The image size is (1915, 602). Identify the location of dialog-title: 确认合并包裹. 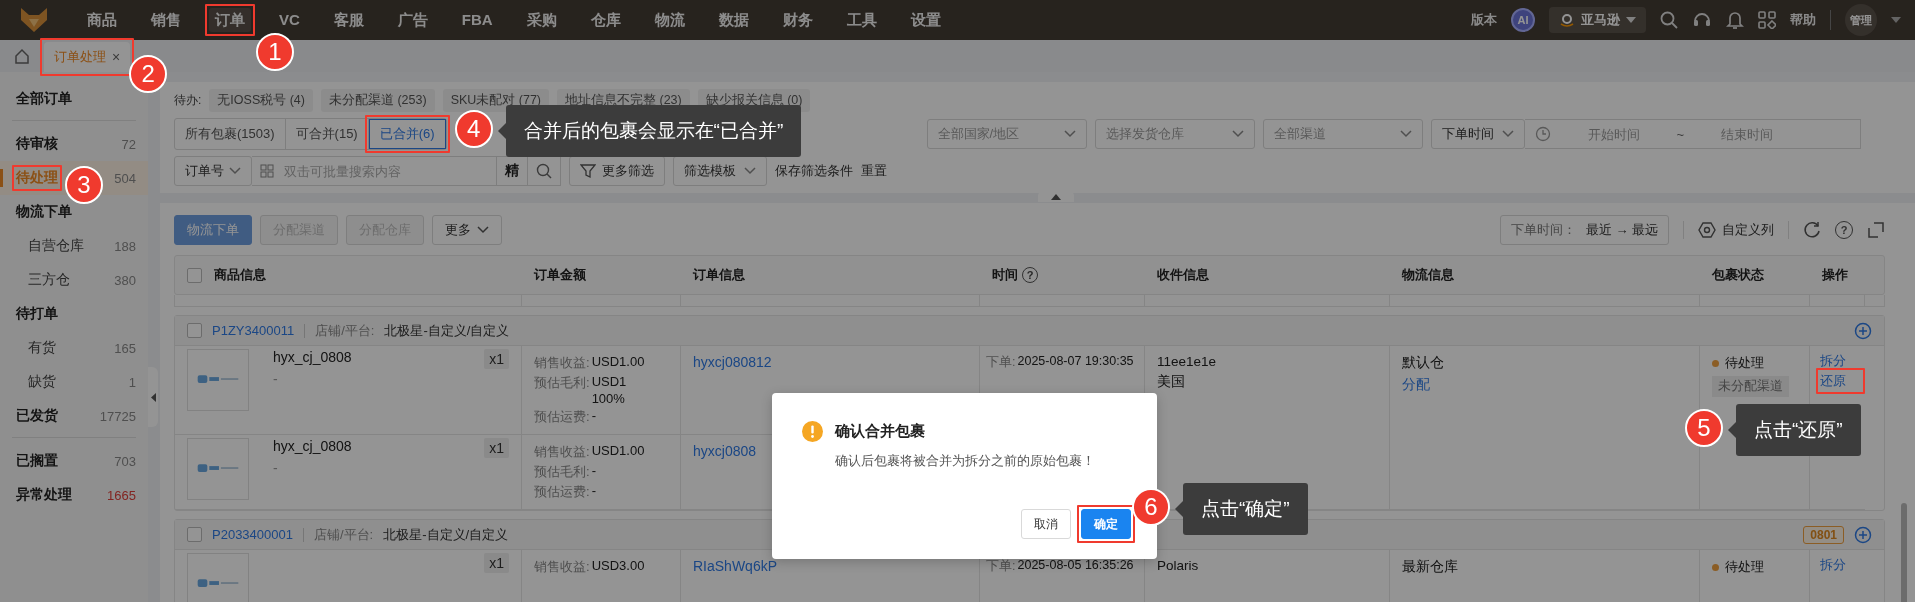
(880, 431).